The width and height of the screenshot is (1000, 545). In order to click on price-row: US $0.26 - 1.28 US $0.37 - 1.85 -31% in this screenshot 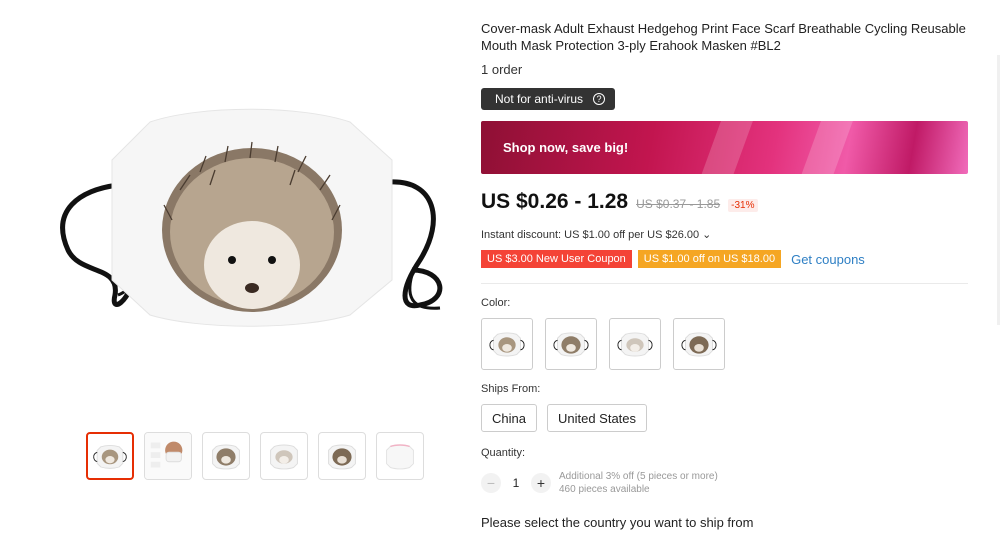, I will do `click(619, 202)`.